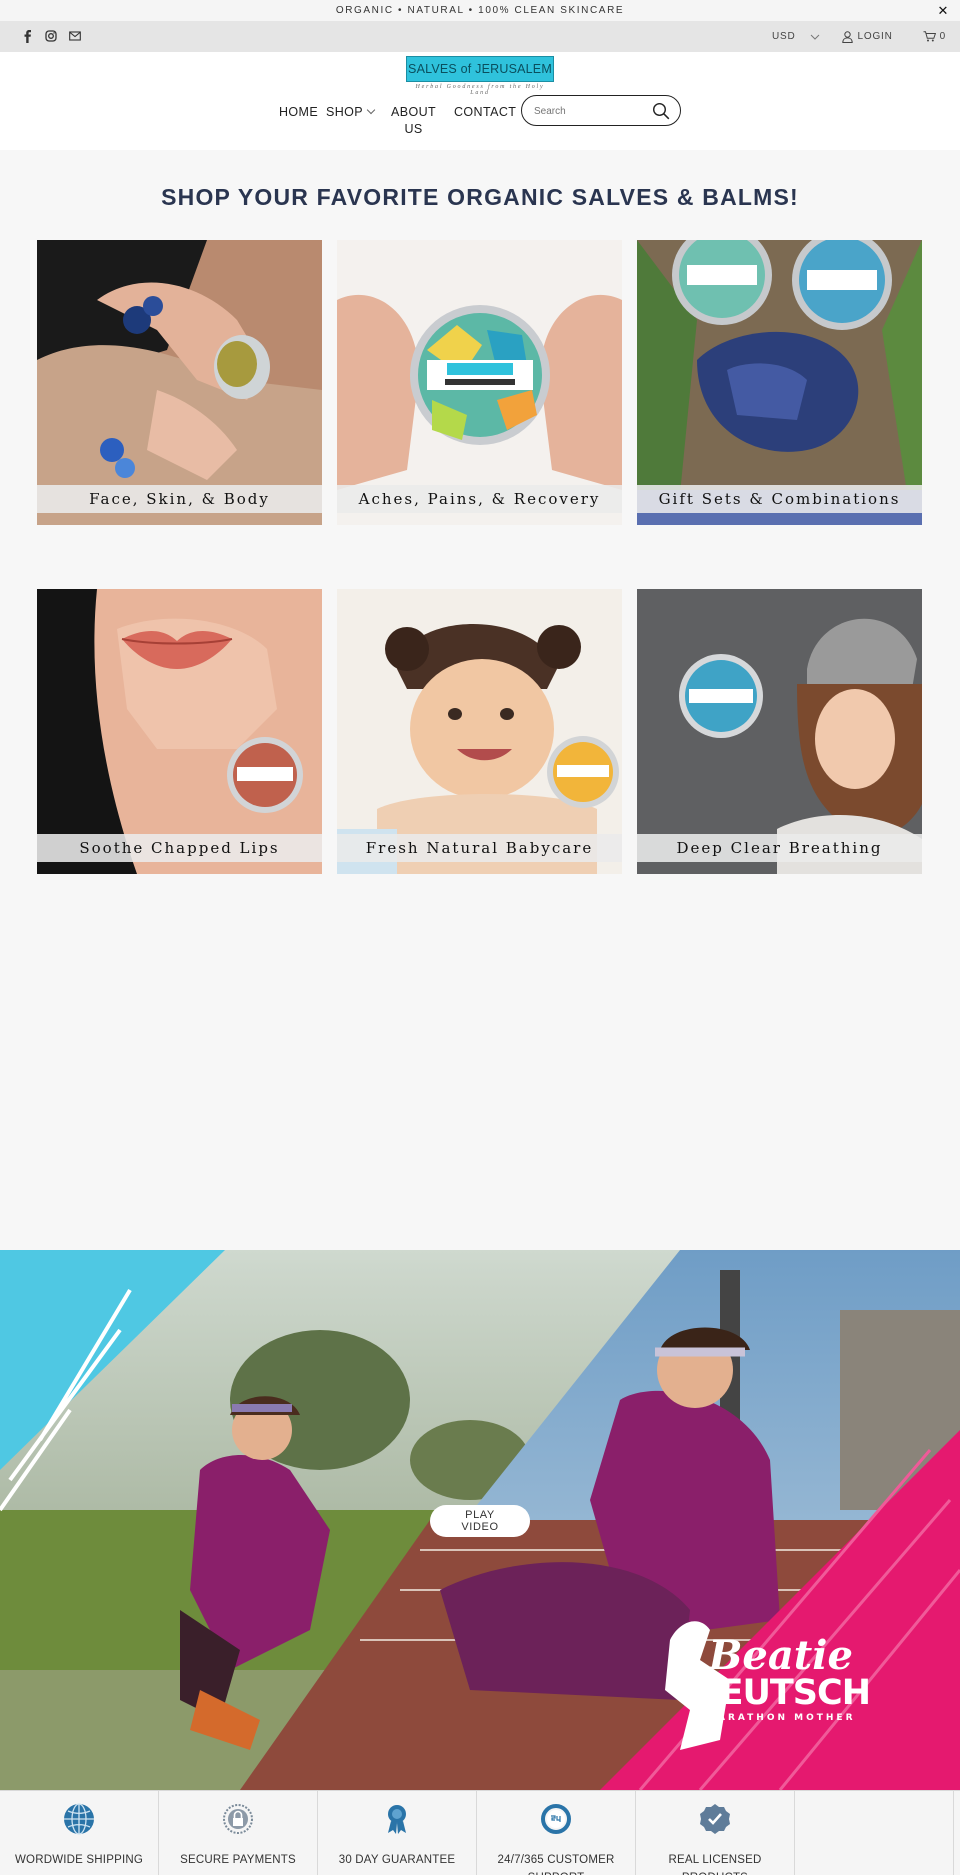 The image size is (960, 1875). I want to click on currency-value: USD, so click(783, 36).